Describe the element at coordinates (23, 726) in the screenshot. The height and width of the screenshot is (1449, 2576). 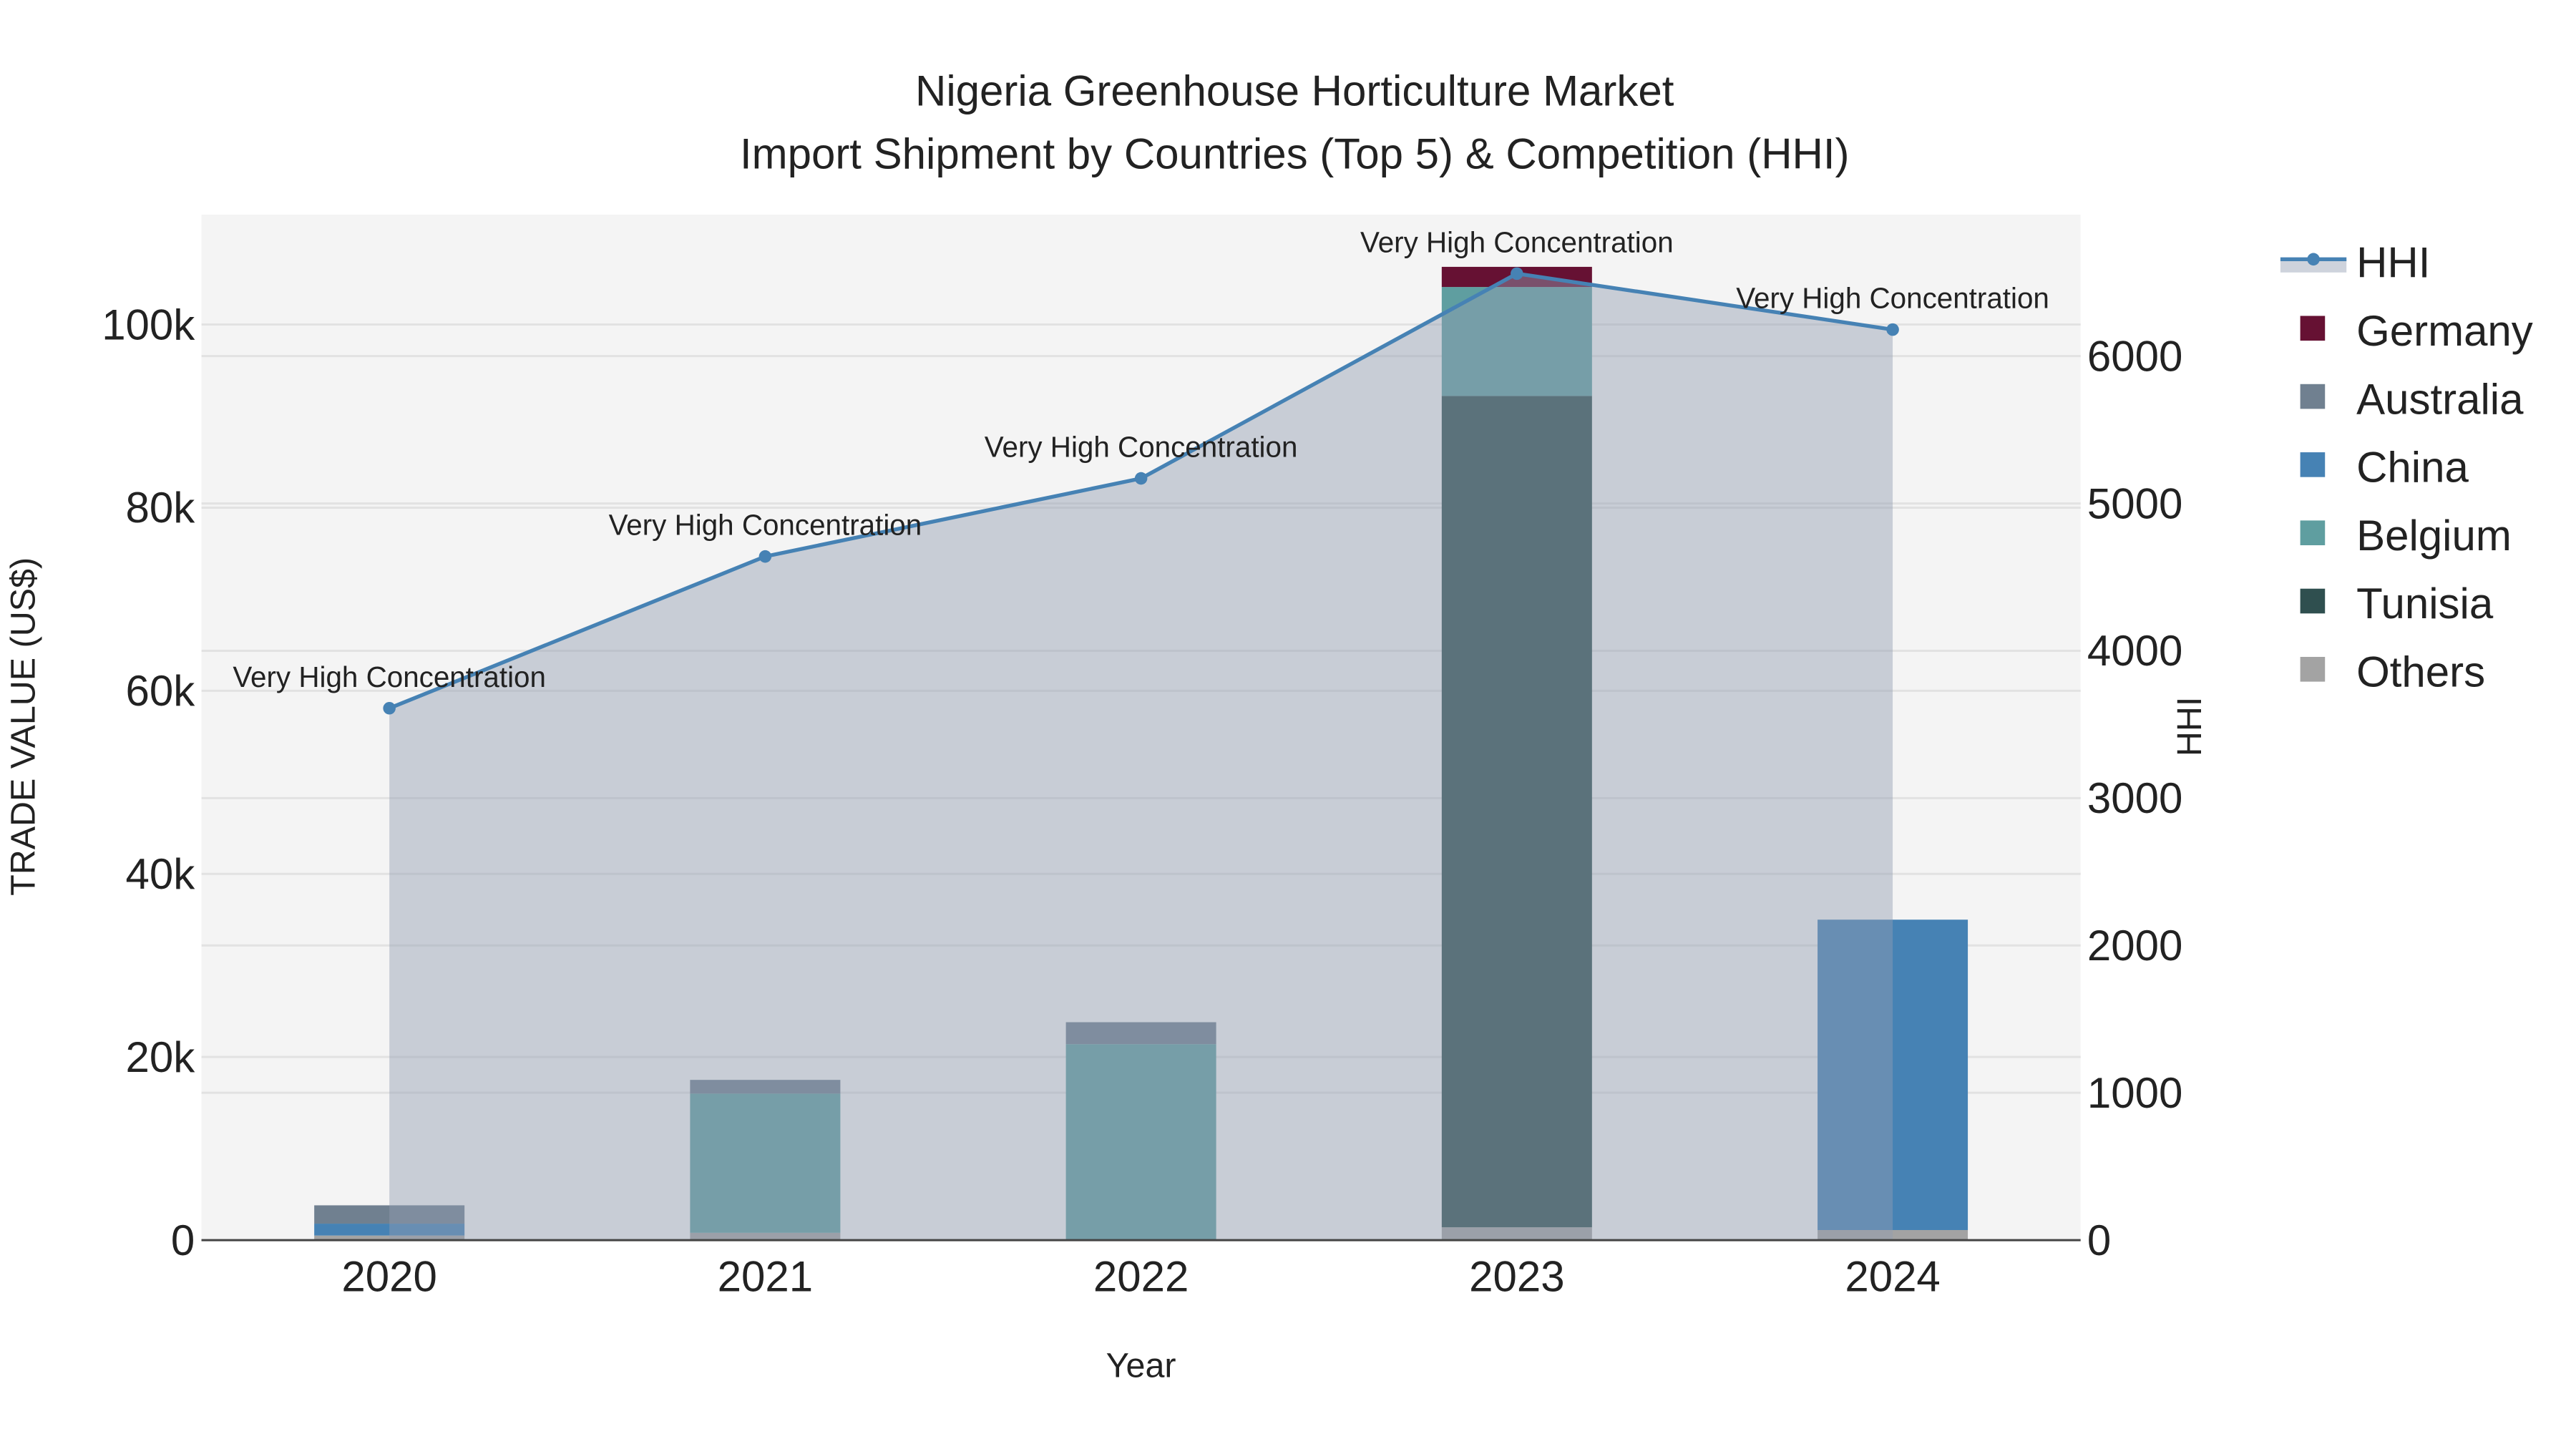
I see `y-axis-title: TRADE VALUE (US$)` at that location.